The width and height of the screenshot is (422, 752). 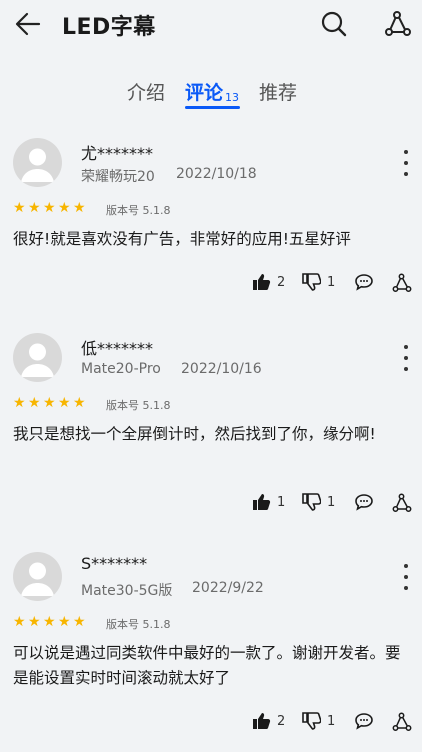 What do you see at coordinates (221, 369) in the screenshot?
I see `review-date: 2022/10/16` at bounding box center [221, 369].